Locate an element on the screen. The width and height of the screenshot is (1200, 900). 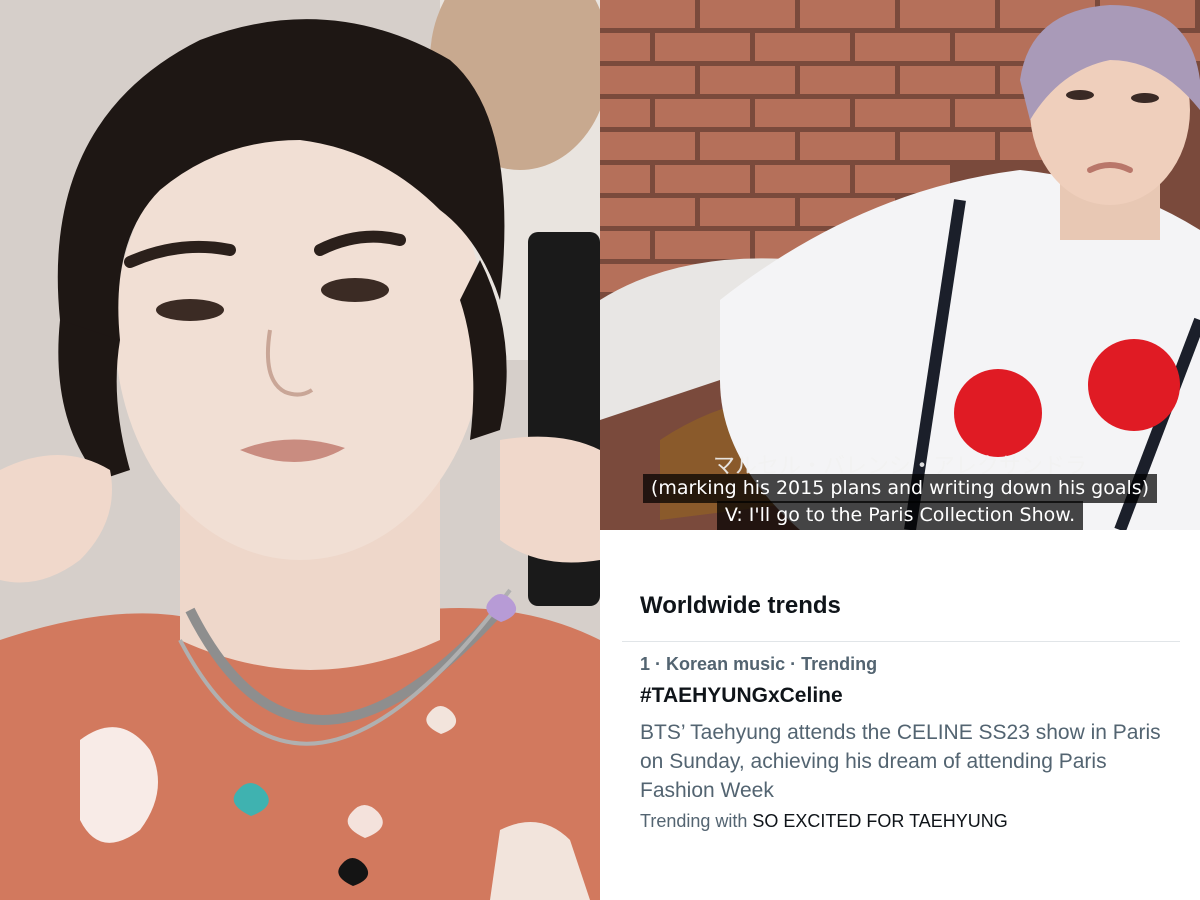
trend-rank: 1 is located at coordinates (645, 664).